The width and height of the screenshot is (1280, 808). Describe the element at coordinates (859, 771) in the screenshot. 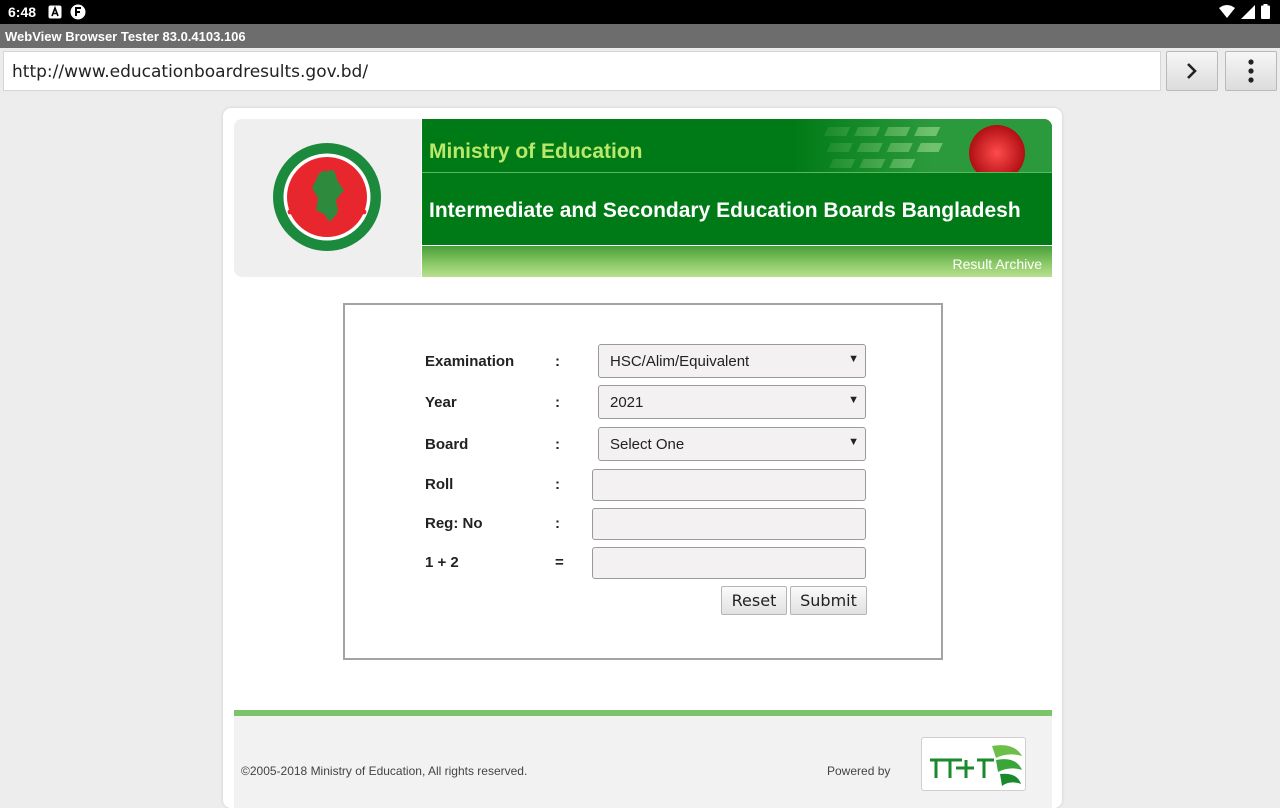

I see `powered-by-text: Powered by` at that location.